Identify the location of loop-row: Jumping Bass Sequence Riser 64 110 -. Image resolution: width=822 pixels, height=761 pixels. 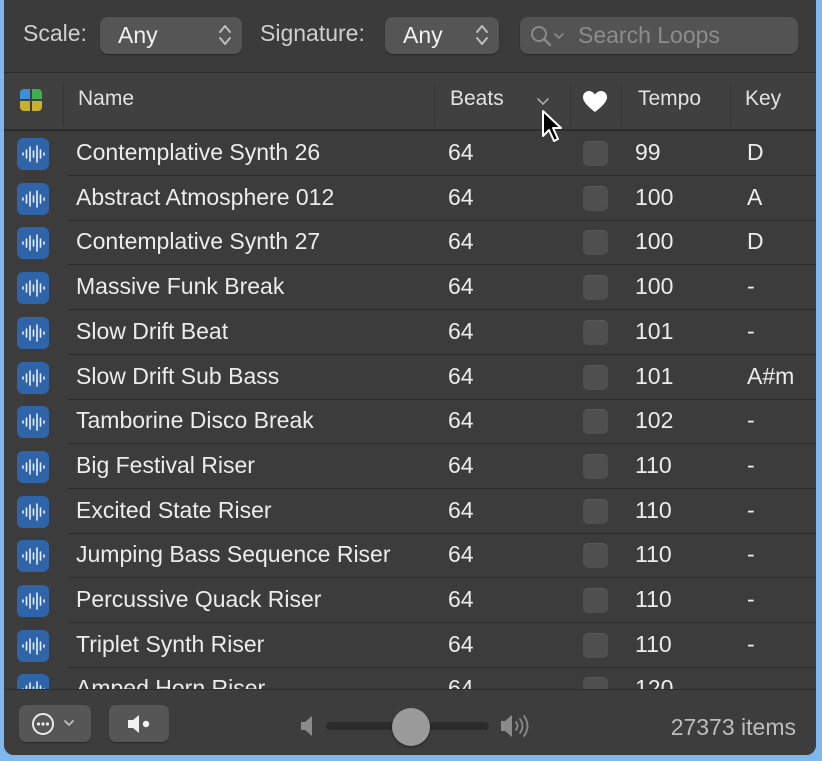
(410, 556).